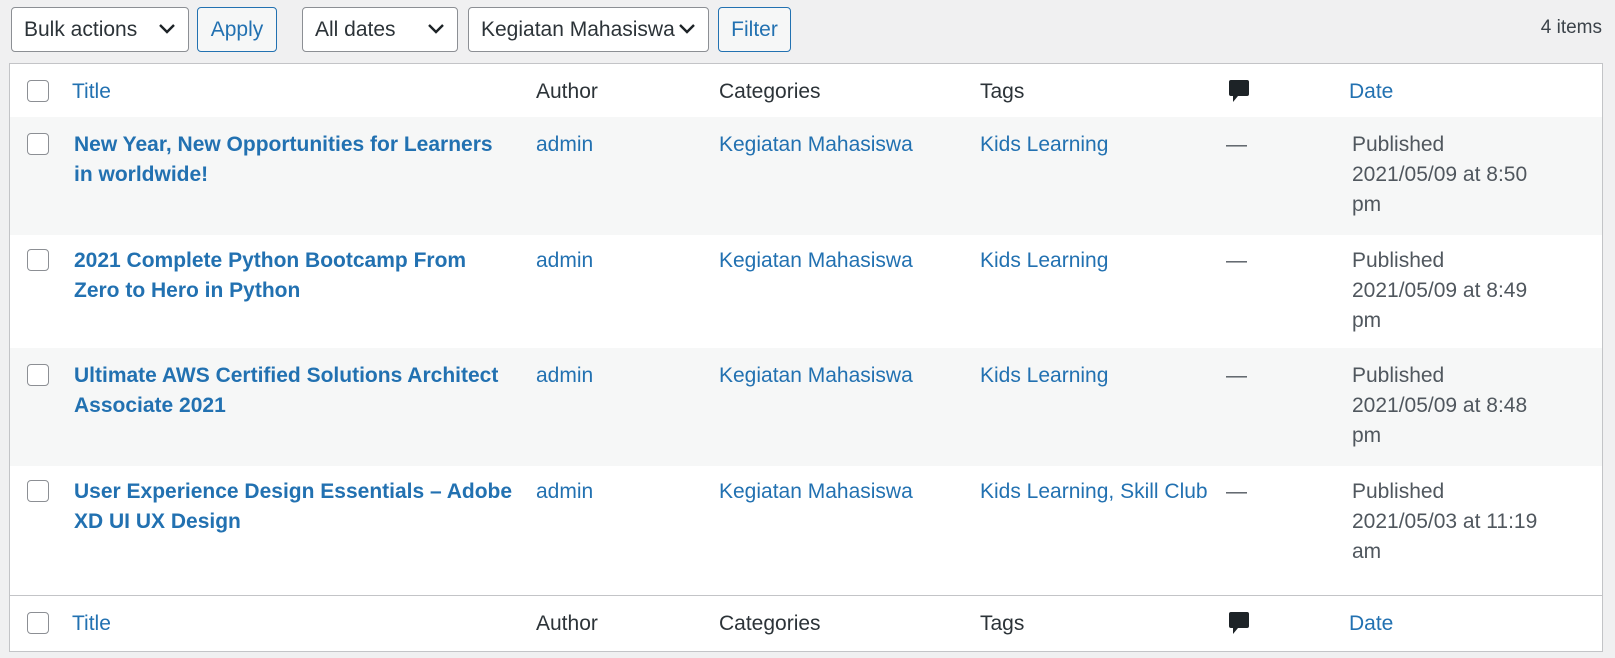 The width and height of the screenshot is (1615, 658). I want to click on category-select: Kegiatan Mahasiswa, so click(588, 29).